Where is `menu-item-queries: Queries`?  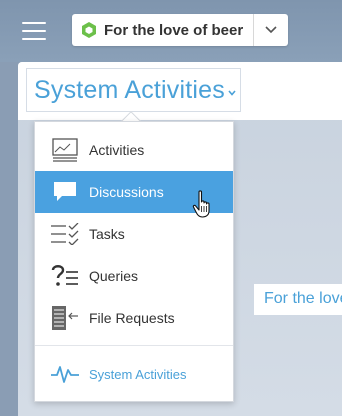 menu-item-queries: Queries is located at coordinates (134, 276).